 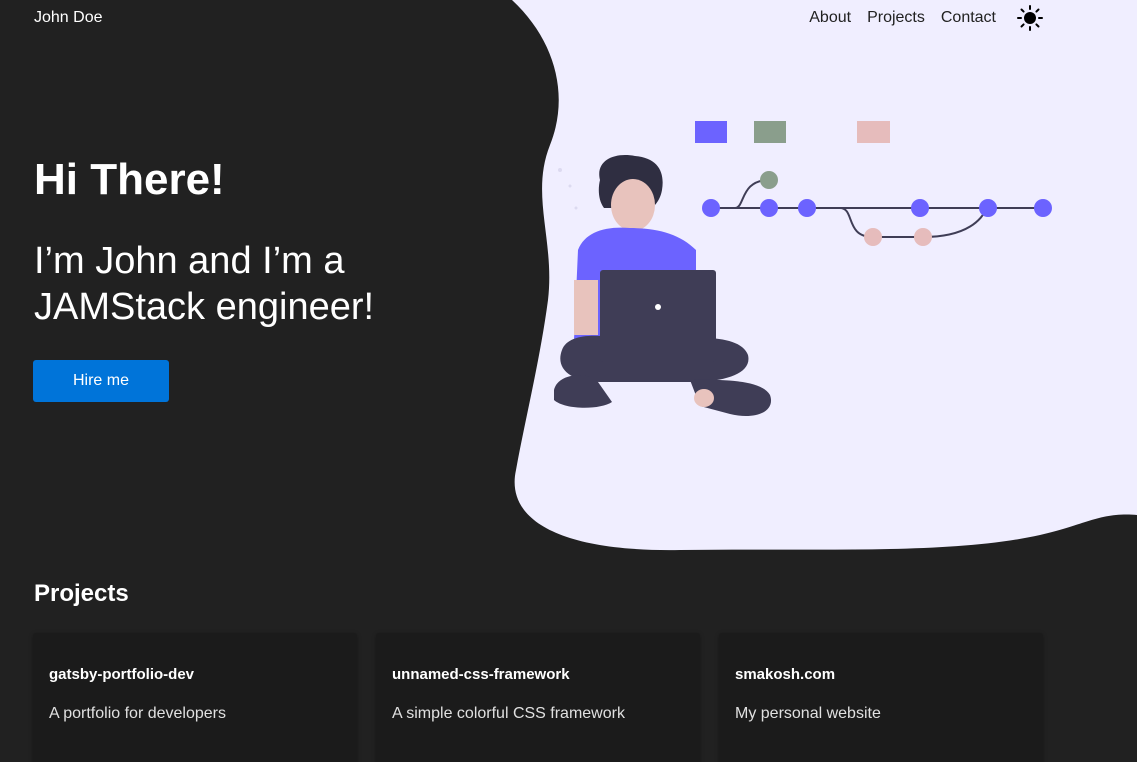 I want to click on nav-projects: Projects, so click(x=896, y=18).